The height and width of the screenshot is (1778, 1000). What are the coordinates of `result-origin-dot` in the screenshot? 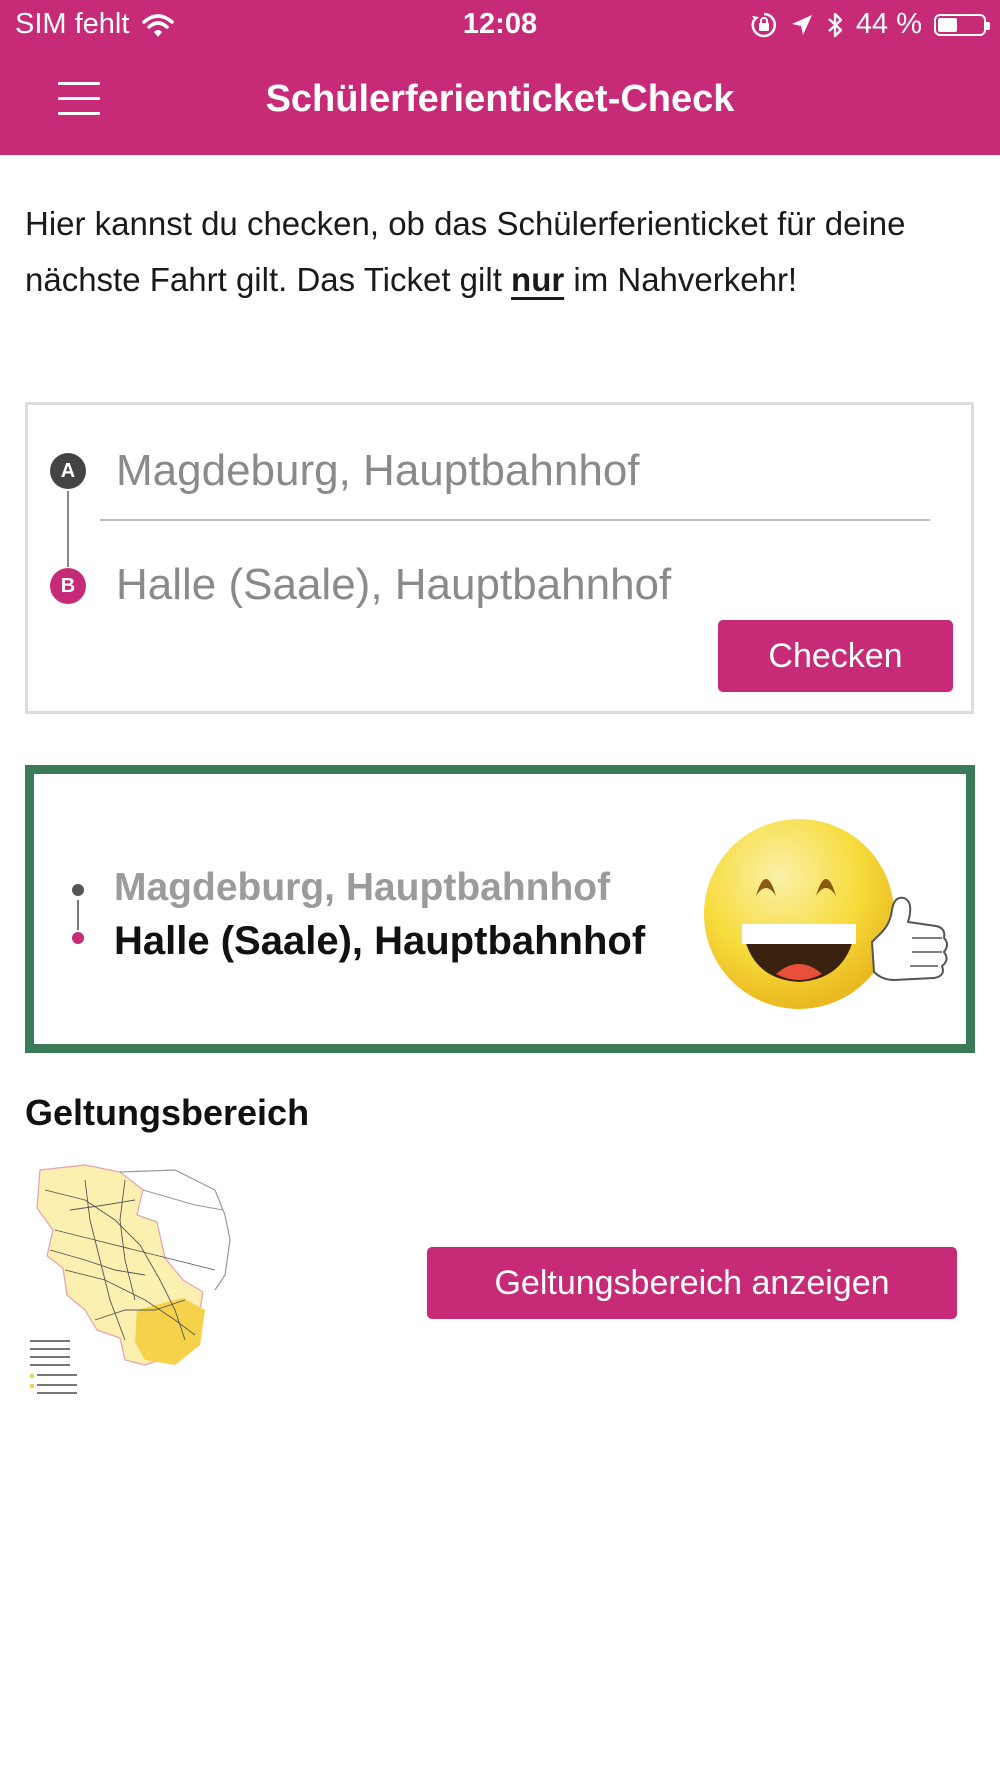 It's located at (78, 890).